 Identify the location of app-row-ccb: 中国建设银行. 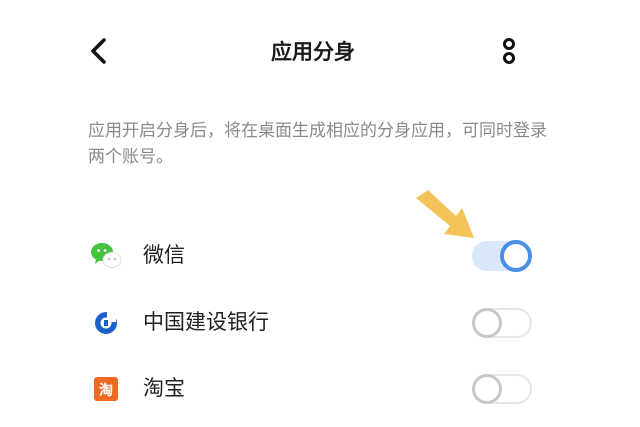
(320, 323).